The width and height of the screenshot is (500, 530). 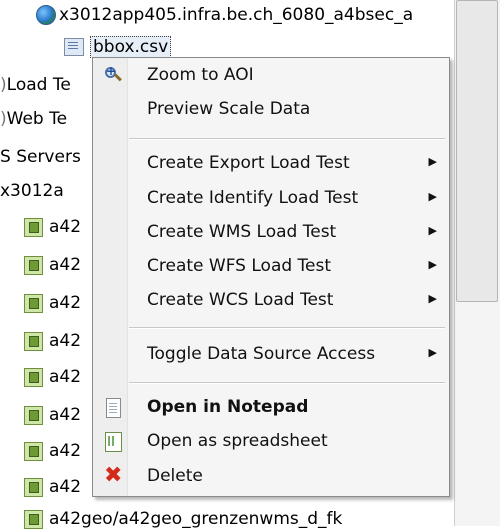 What do you see at coordinates (239, 266) in the screenshot?
I see `menu-item-label: Create WFS Load Test` at bounding box center [239, 266].